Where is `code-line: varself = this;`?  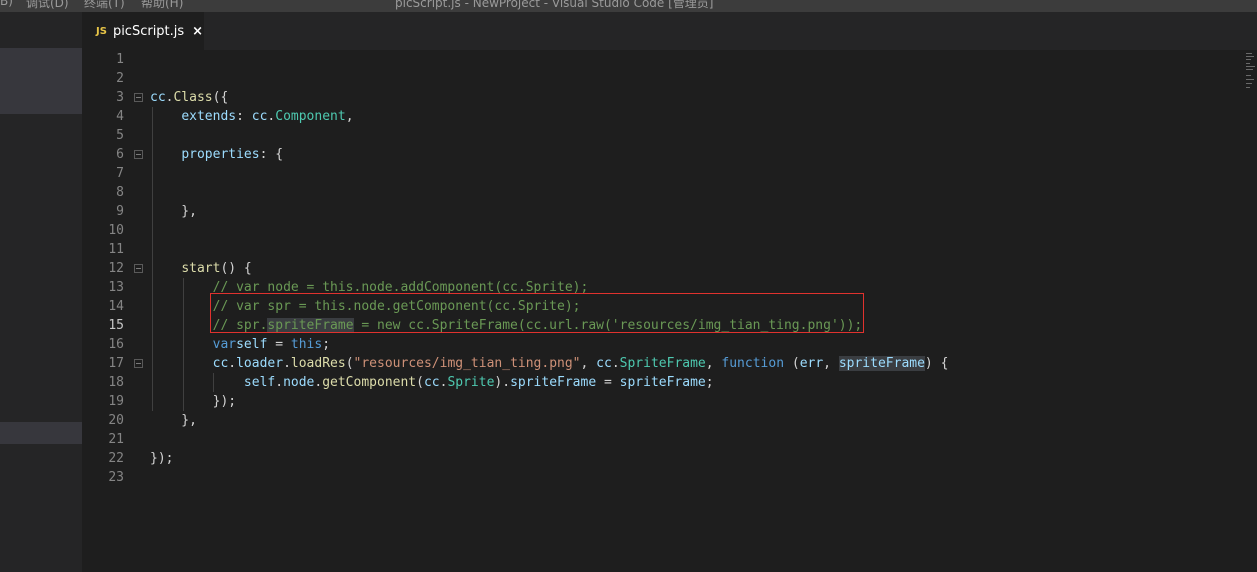 code-line: varself = this; is located at coordinates (549, 344).